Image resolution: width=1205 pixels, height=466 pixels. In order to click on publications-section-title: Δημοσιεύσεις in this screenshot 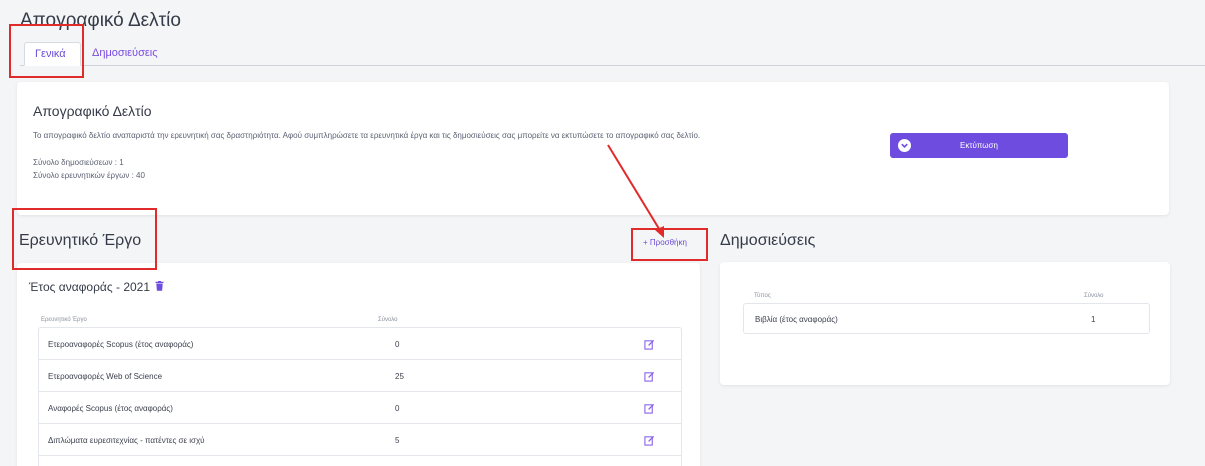, I will do `click(768, 240)`.